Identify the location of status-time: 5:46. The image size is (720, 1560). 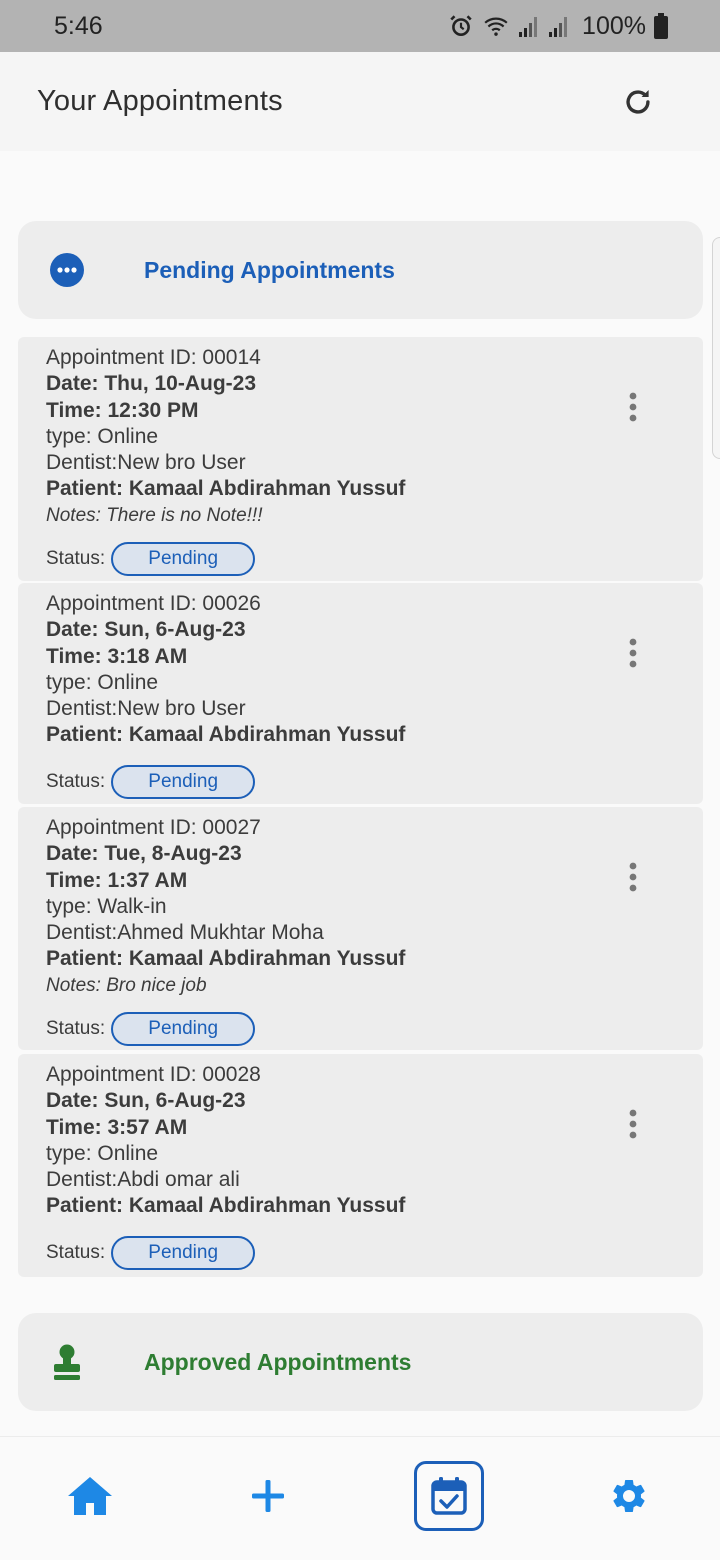
(78, 25).